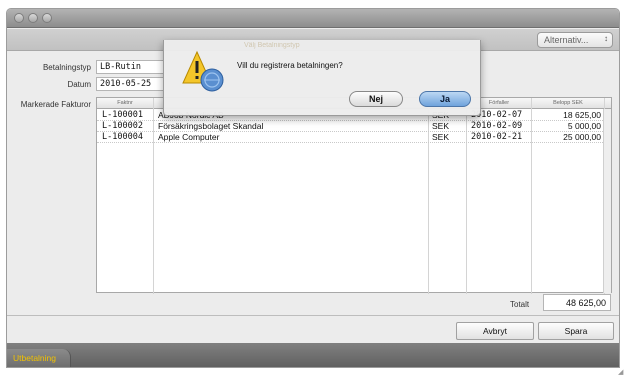 The image size is (628, 378). Describe the element at coordinates (19, 18) in the screenshot. I see `close-window-button` at that location.